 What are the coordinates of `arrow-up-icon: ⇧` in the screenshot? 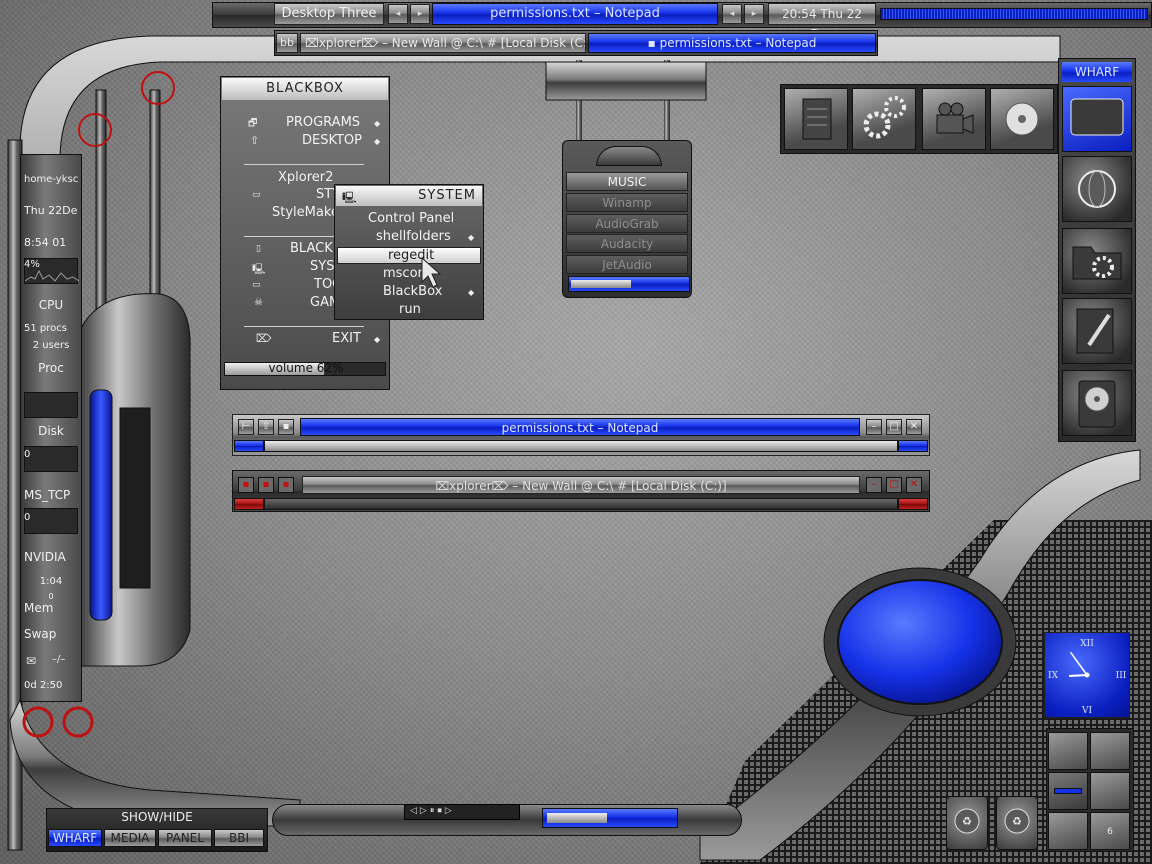 It's located at (255, 140).